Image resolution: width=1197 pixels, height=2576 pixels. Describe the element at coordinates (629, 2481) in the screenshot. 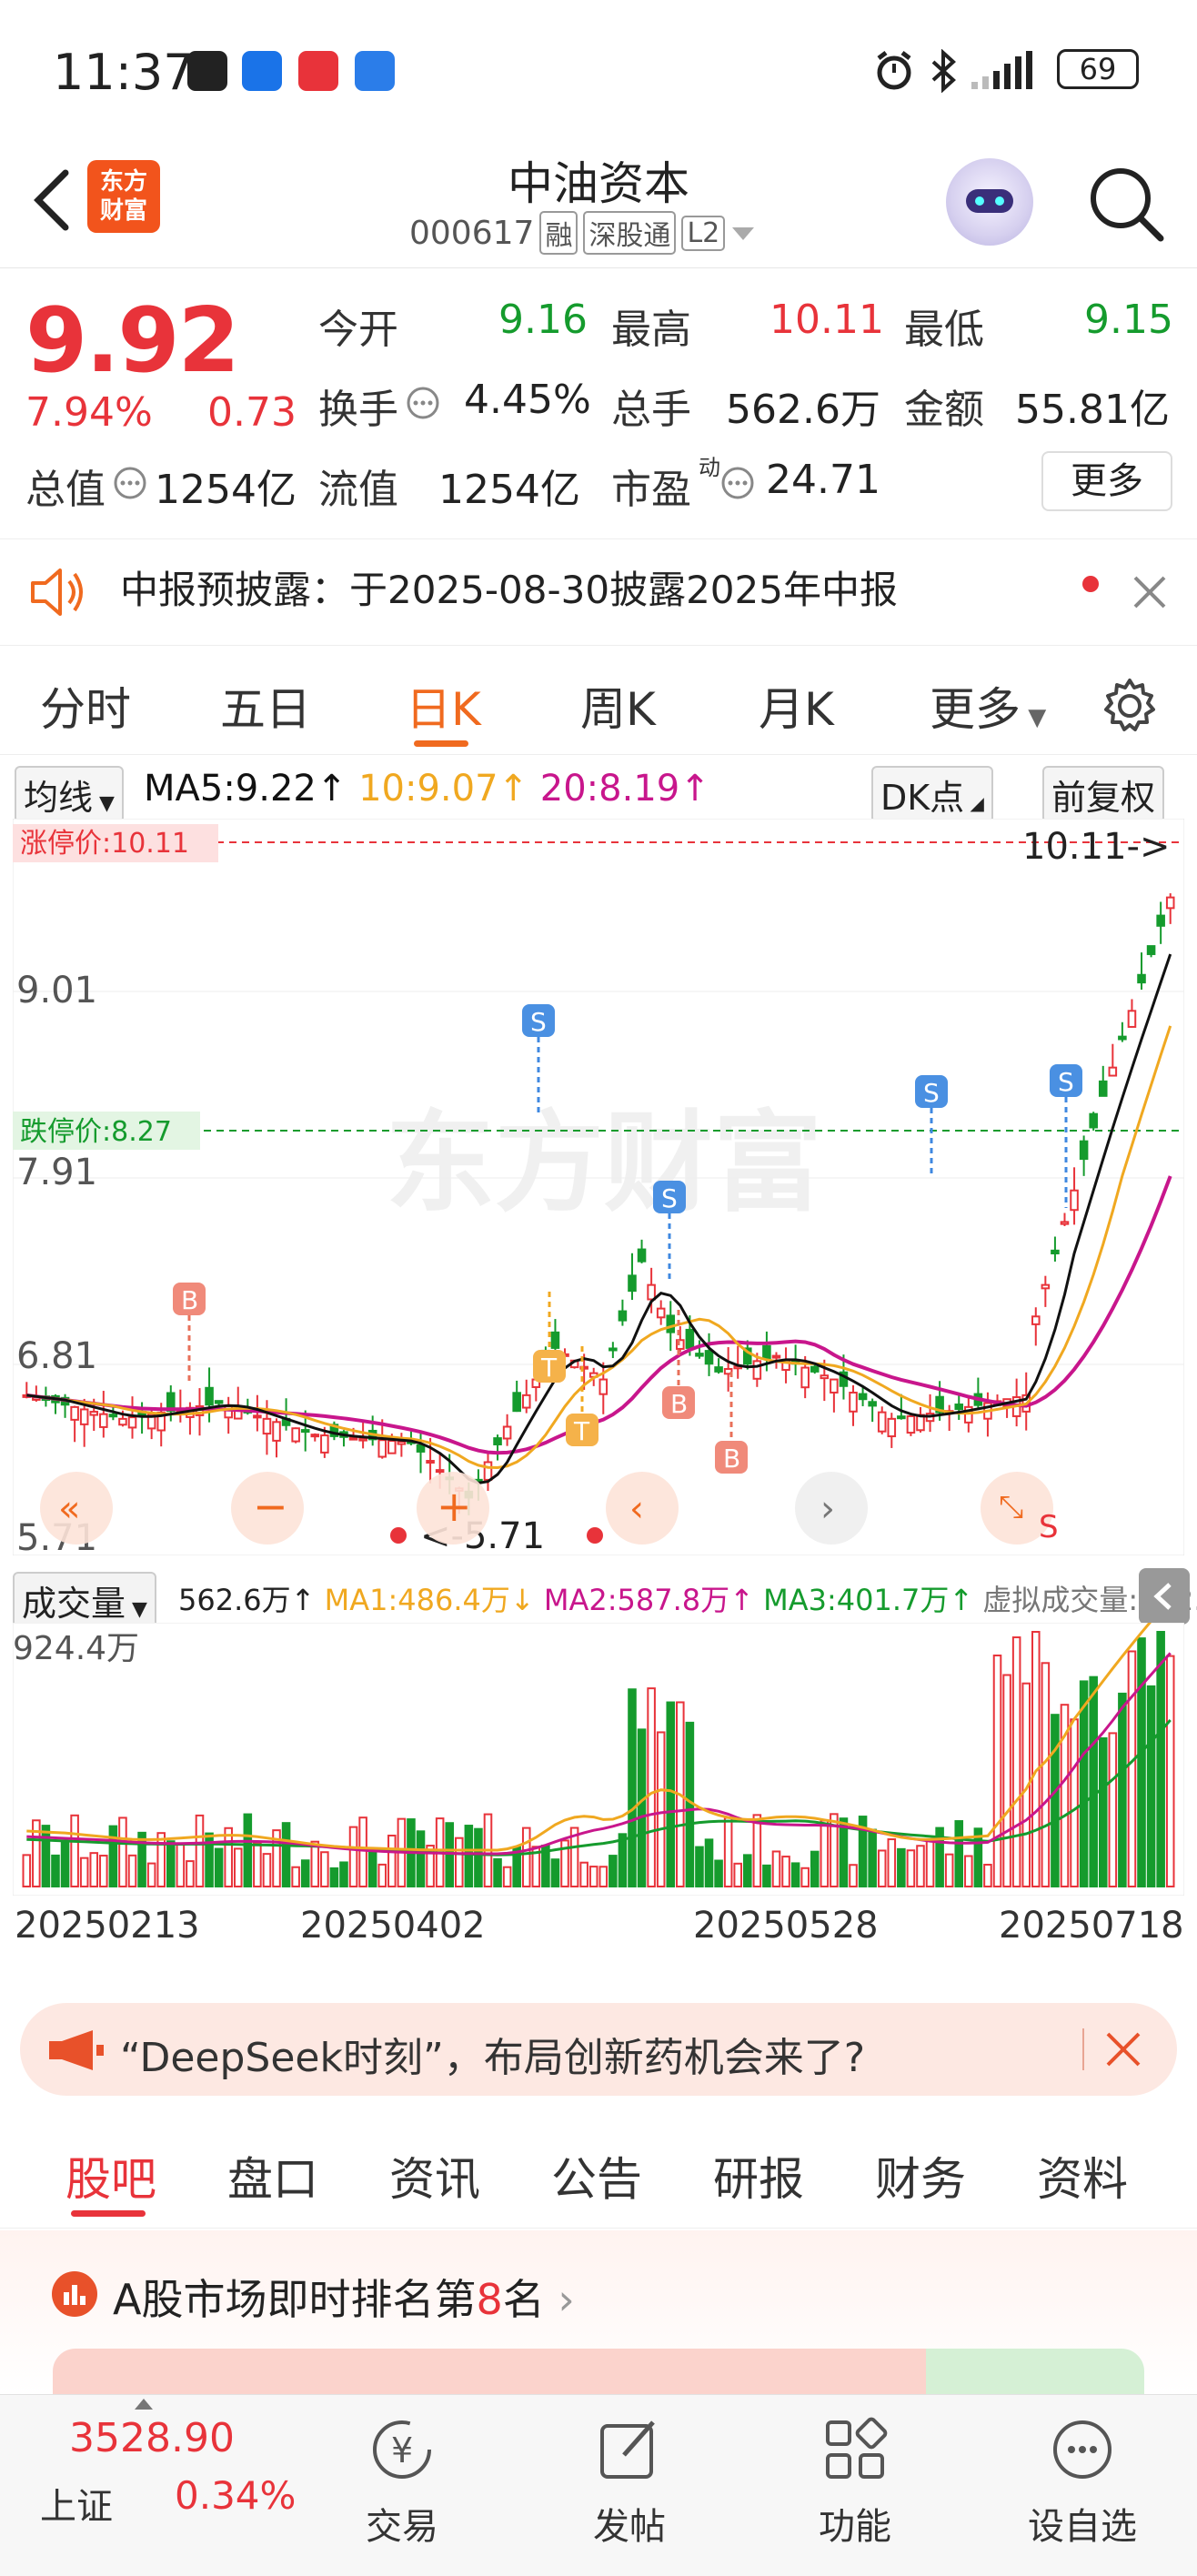

I see `nav-post: 发帖` at that location.